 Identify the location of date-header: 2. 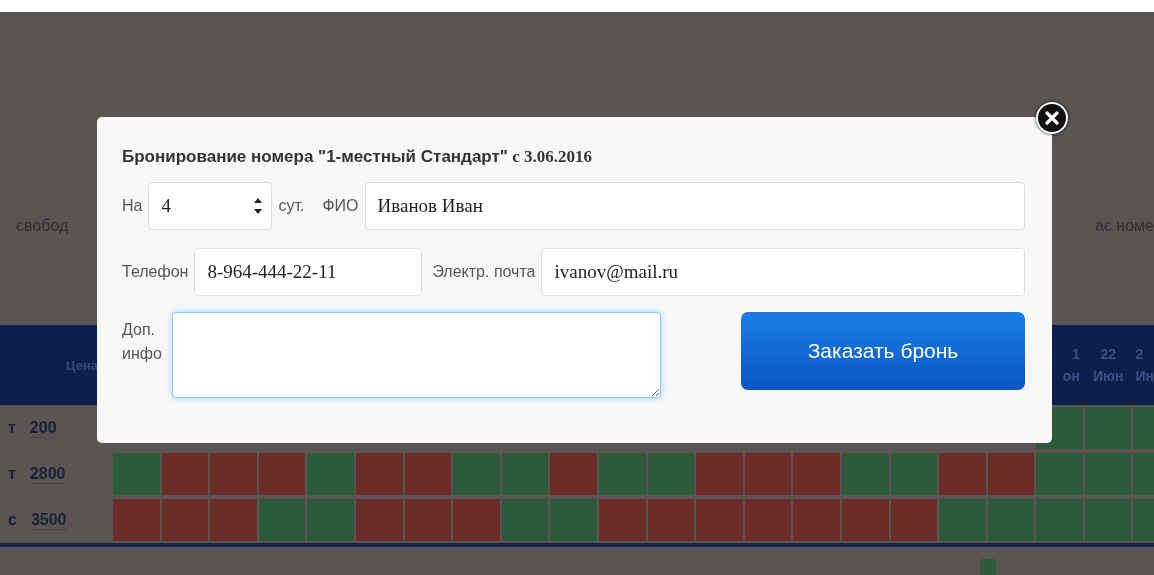
(1139, 354).